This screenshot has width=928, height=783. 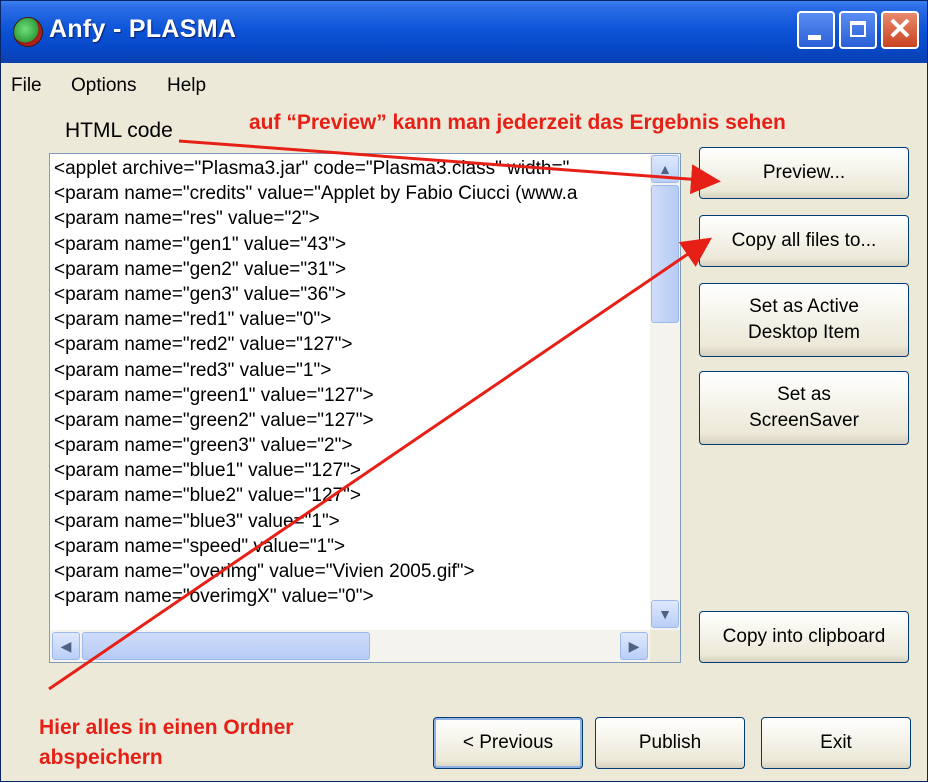 I want to click on scroll-right-button: ▶, so click(x=634, y=646).